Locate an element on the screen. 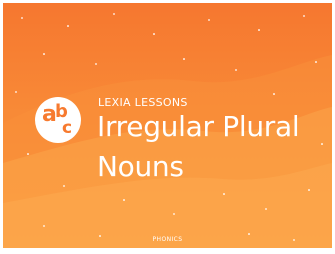 The width and height of the screenshot is (335, 254). abc-logo-icon: a b c is located at coordinates (58, 120).